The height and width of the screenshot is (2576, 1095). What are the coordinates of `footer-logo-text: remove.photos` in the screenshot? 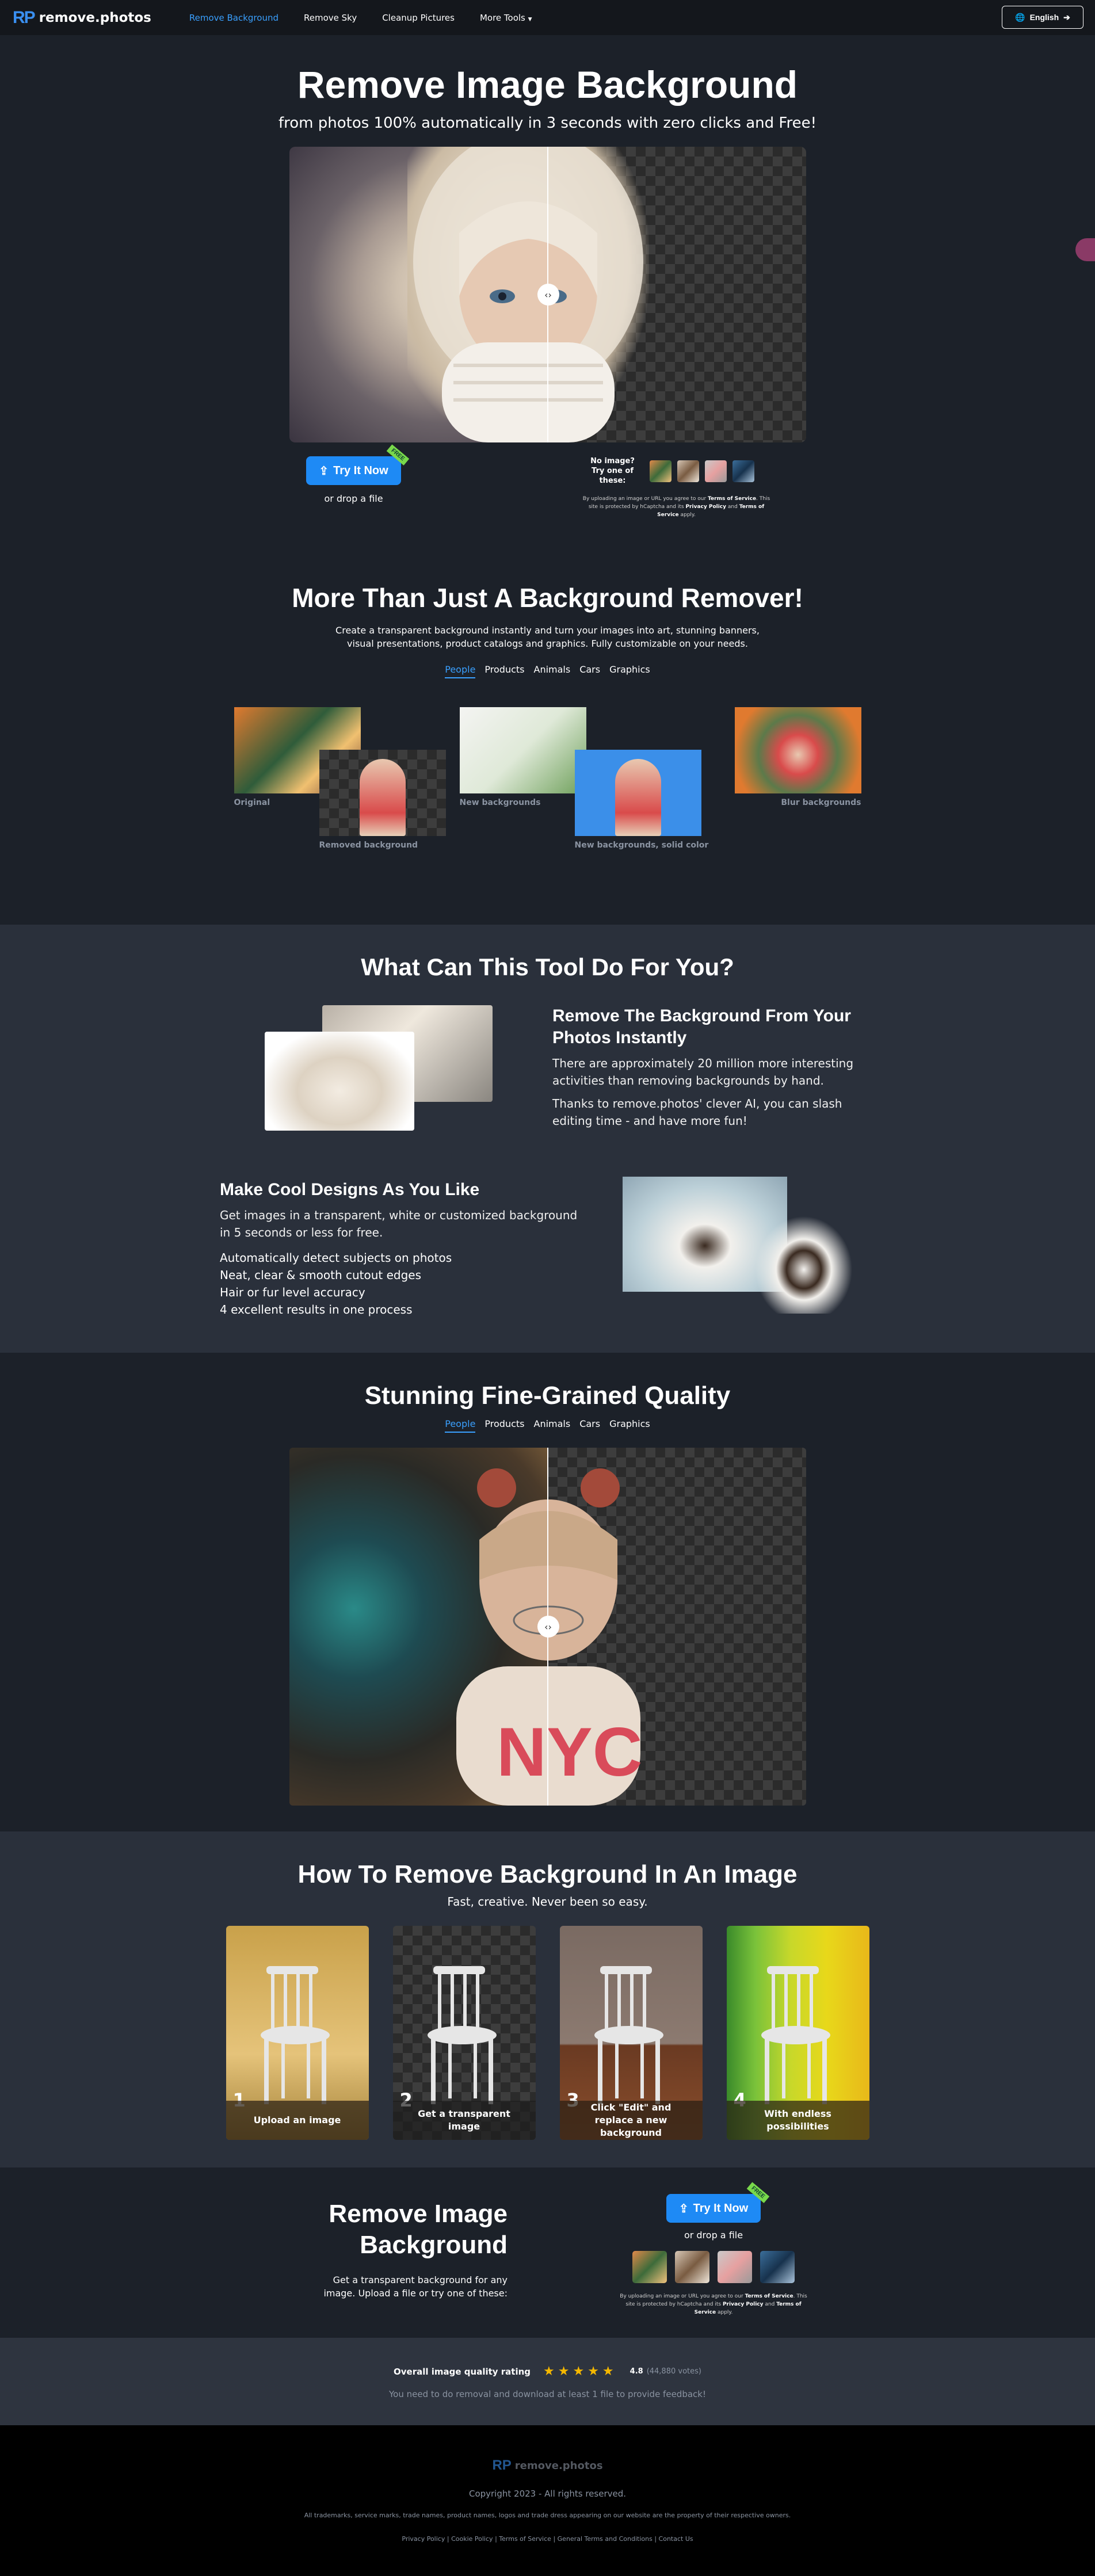 It's located at (558, 2465).